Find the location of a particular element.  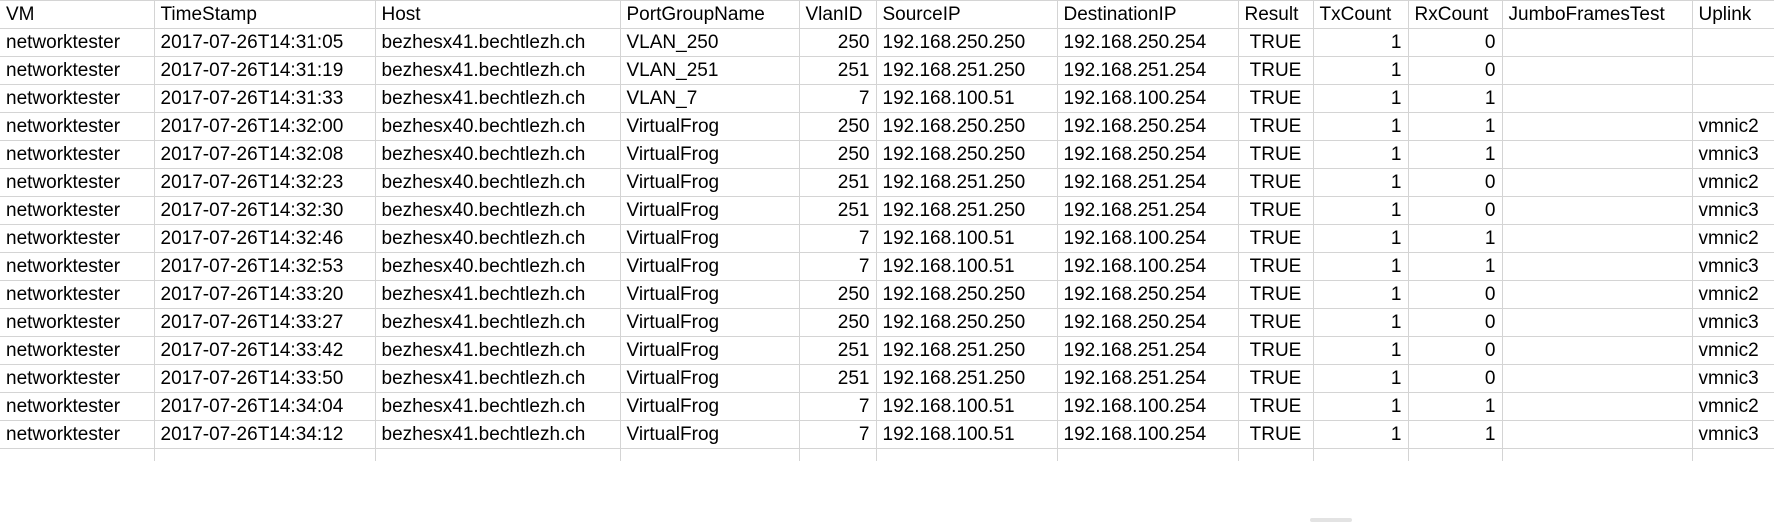

column-header-cell: SourceIP is located at coordinates (967, 14).